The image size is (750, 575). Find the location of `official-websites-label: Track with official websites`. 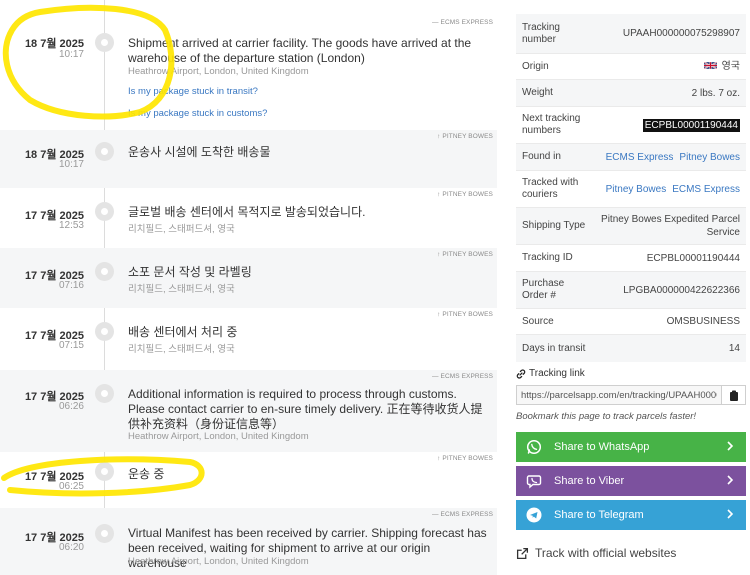

official-websites-label: Track with official websites is located at coordinates (606, 553).